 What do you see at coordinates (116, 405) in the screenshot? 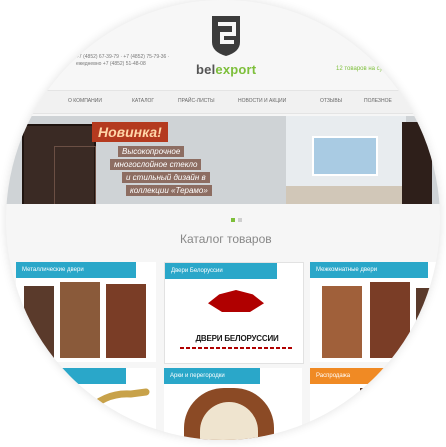
I see `door-handle-icon` at bounding box center [116, 405].